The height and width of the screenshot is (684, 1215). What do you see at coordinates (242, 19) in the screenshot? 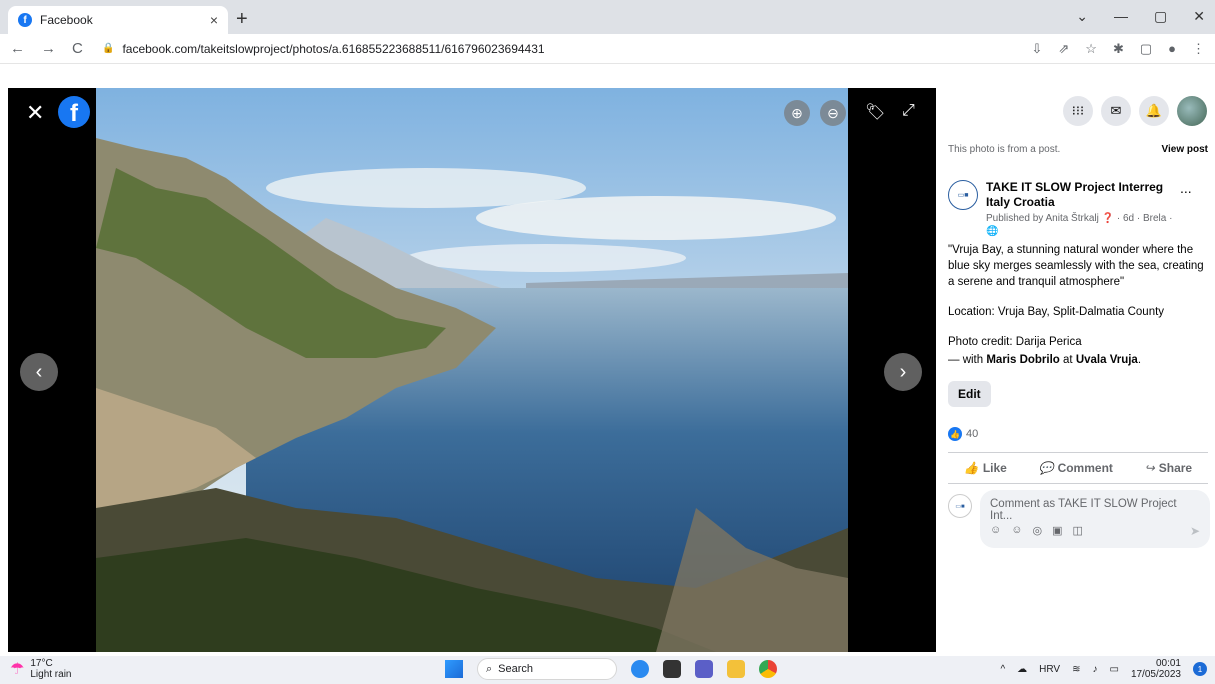
I see `new-tab-button: +` at bounding box center [242, 19].